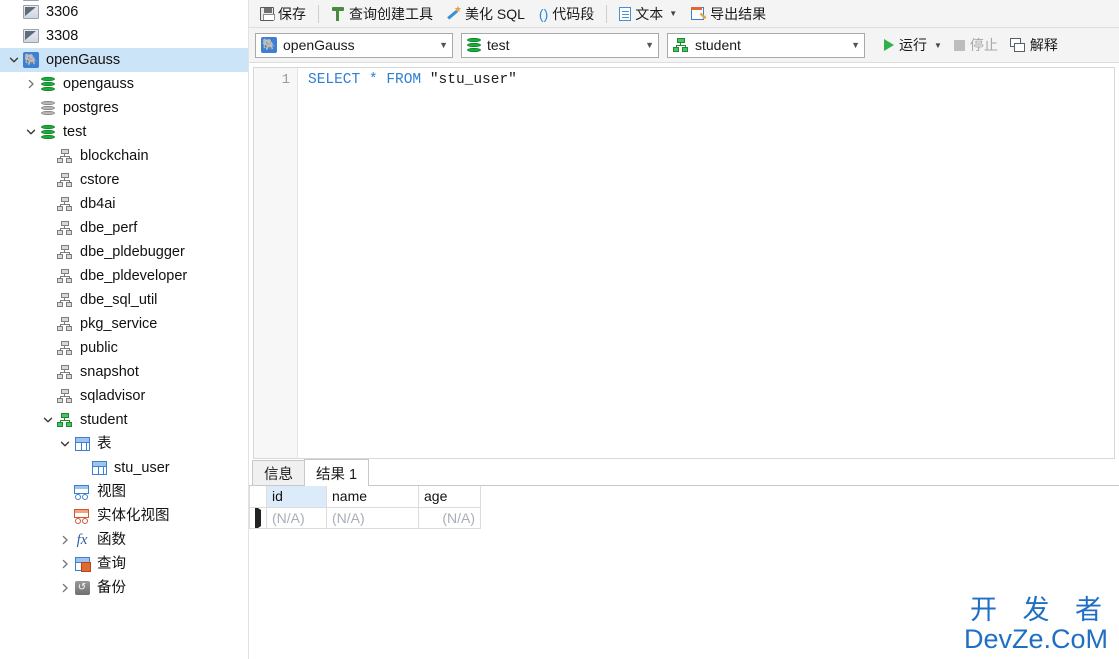 The image size is (1119, 659). What do you see at coordinates (124, 228) in the screenshot?
I see `tree-item-dbe_perf: dbe_perf` at bounding box center [124, 228].